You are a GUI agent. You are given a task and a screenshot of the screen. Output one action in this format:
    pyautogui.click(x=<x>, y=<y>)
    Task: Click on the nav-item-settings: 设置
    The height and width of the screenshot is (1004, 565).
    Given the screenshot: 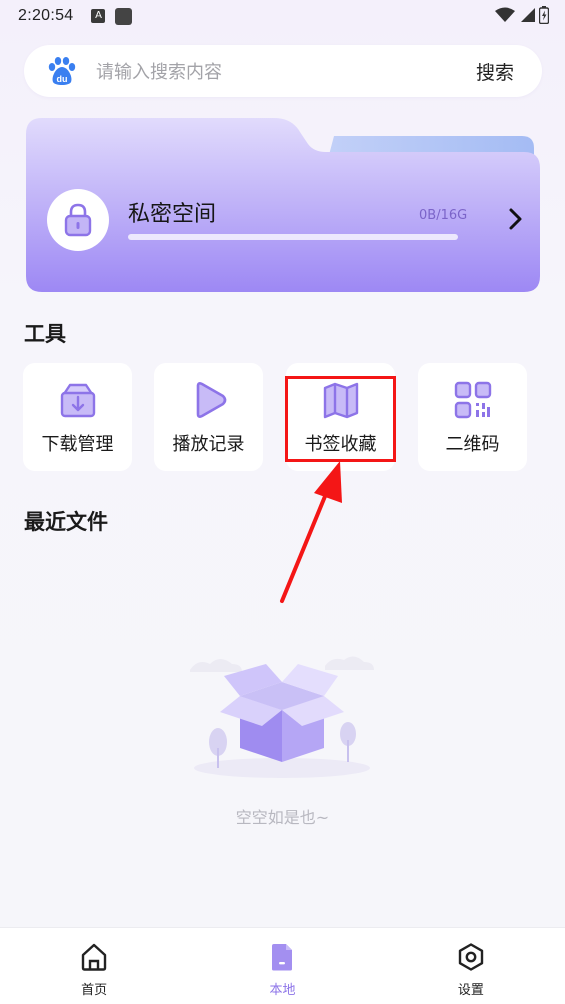 What is the action you would take?
    pyautogui.click(x=471, y=966)
    